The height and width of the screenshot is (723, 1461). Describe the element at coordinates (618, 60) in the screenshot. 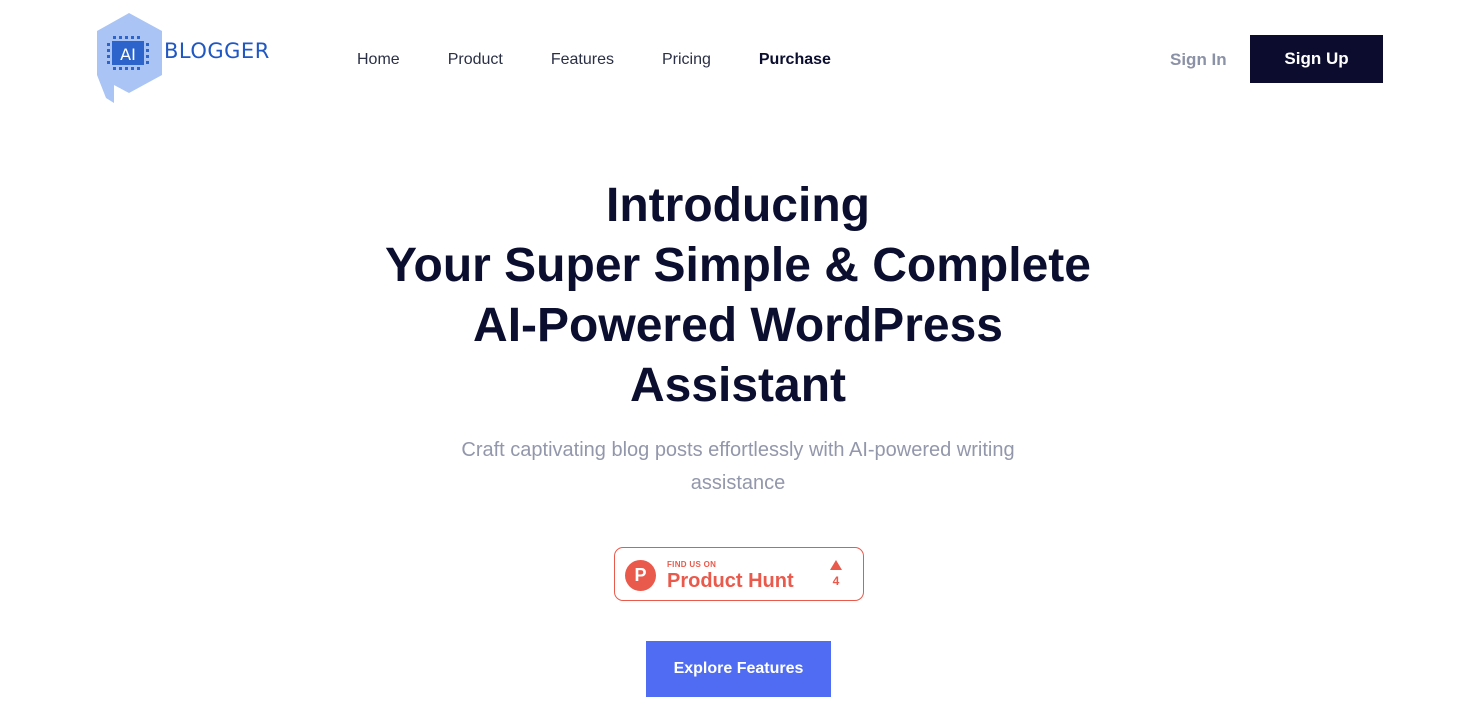

I see `main-nav: Home Product Features Pricing Purchase` at that location.